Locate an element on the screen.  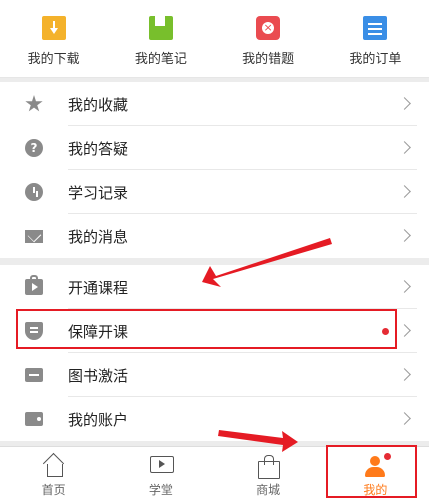
clock-icon is located at coordinates (34, 192).